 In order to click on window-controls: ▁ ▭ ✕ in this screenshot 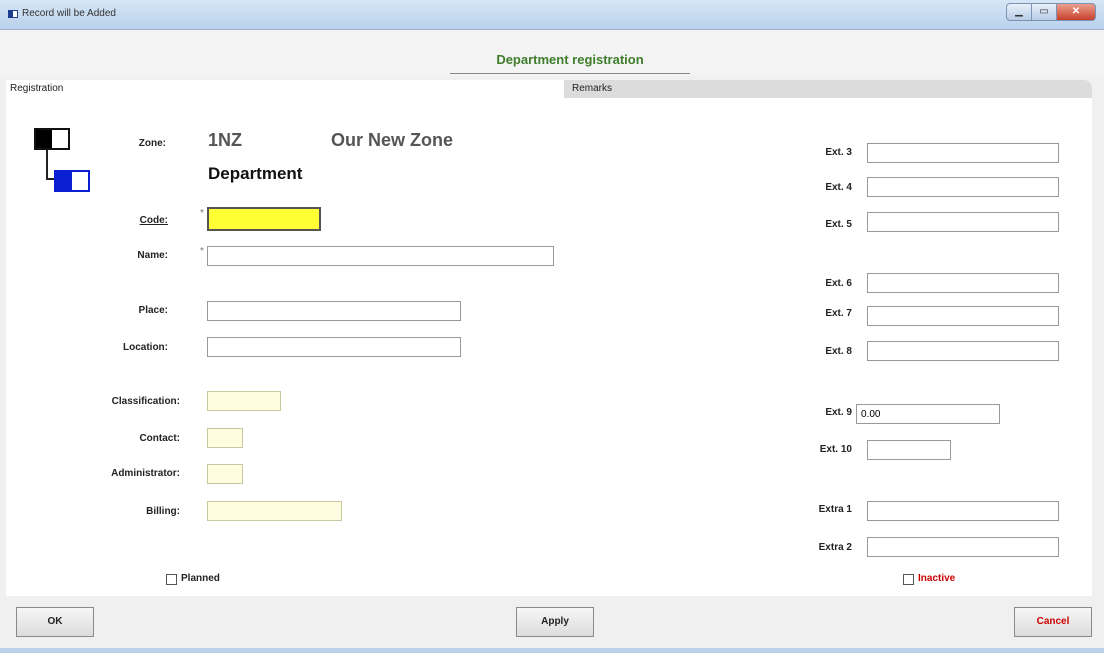, I will do `click(1051, 12)`.